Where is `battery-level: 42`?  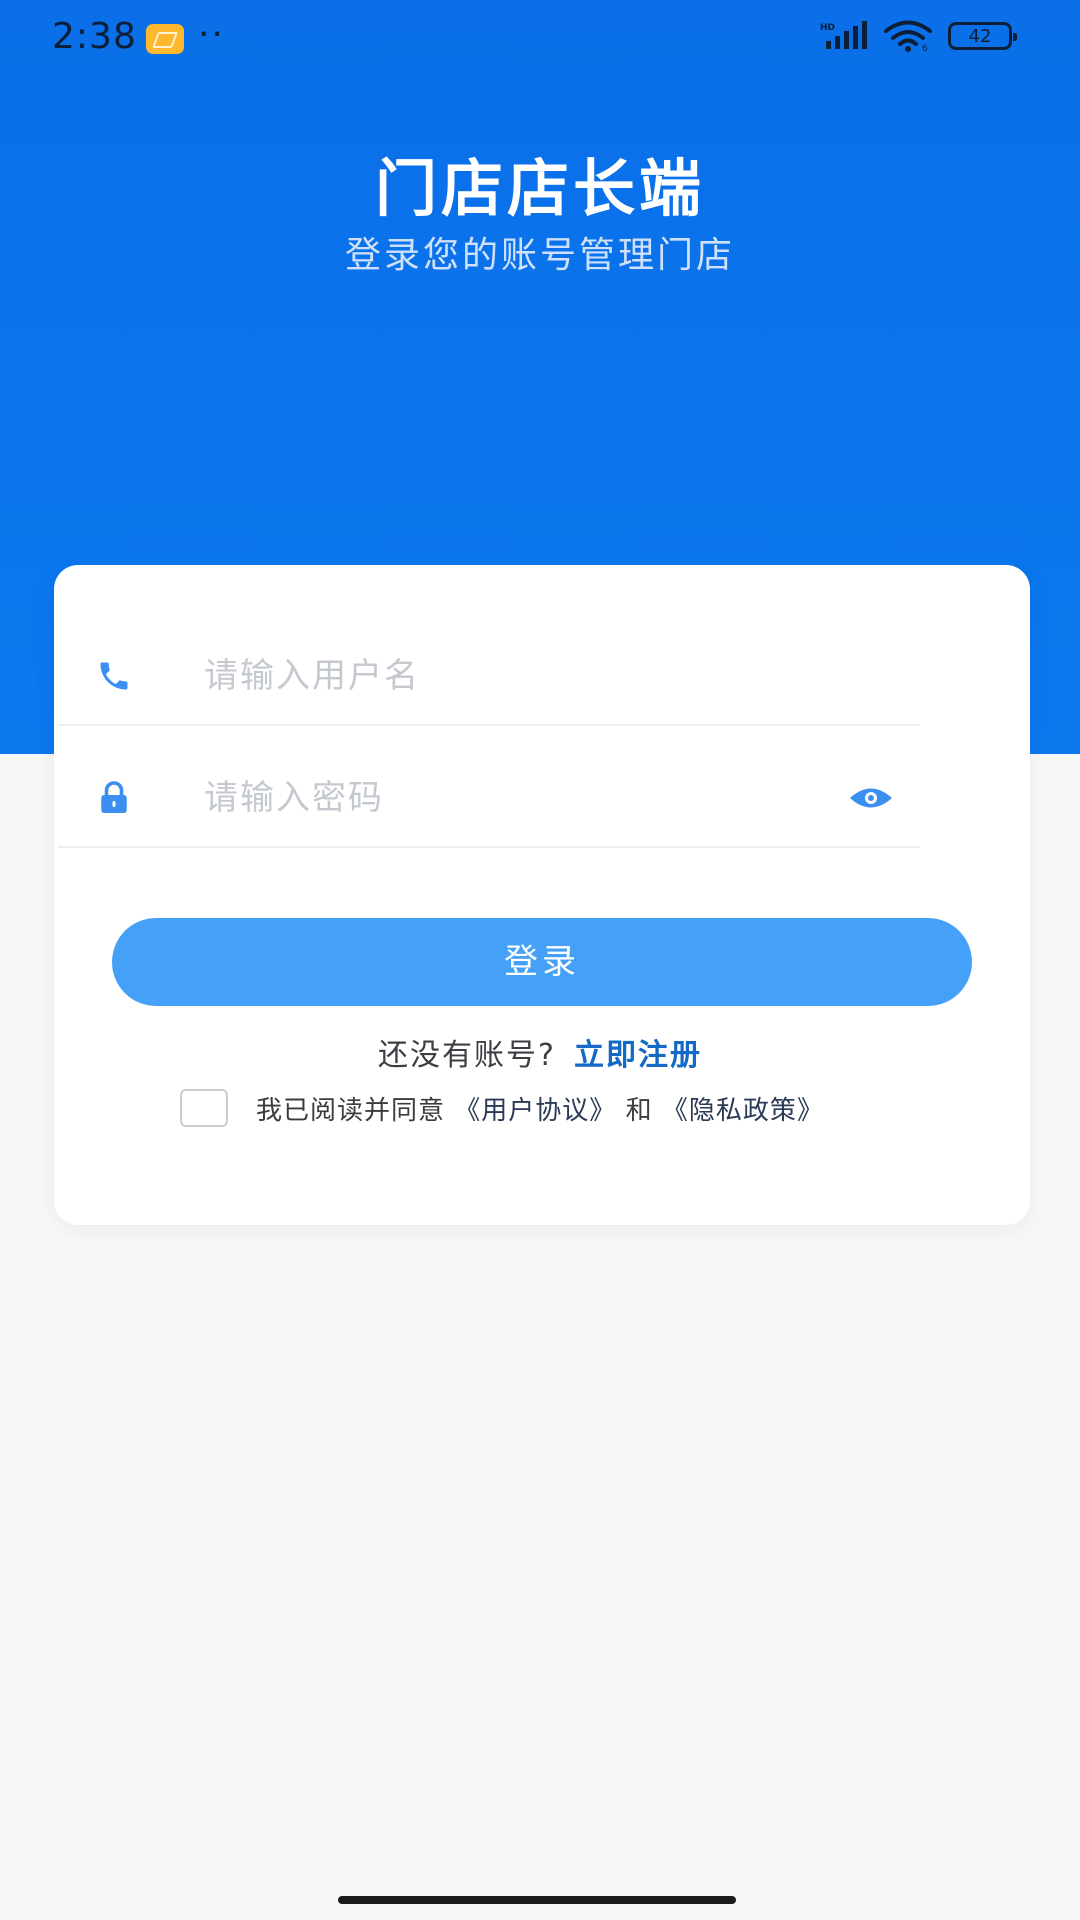 battery-level: 42 is located at coordinates (980, 36).